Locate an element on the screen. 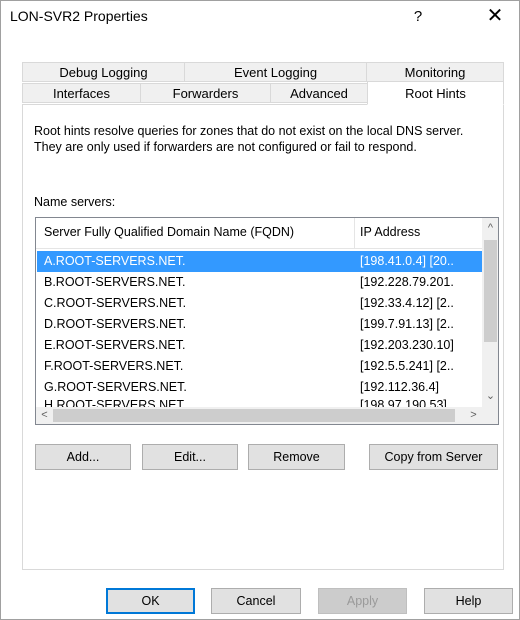 The width and height of the screenshot is (520, 620). fqdn-cell: C.ROOT-SERVERS.NET. is located at coordinates (115, 303).